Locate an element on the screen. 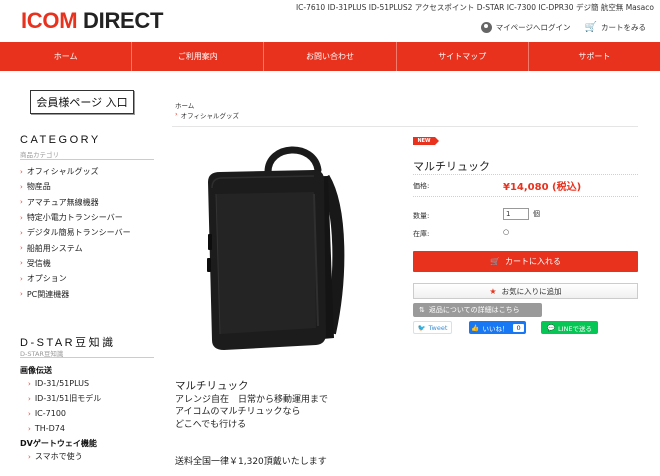 This screenshot has width=660, height=476. dstar-item: › ID-31/51旧モデル is located at coordinates (64, 398).